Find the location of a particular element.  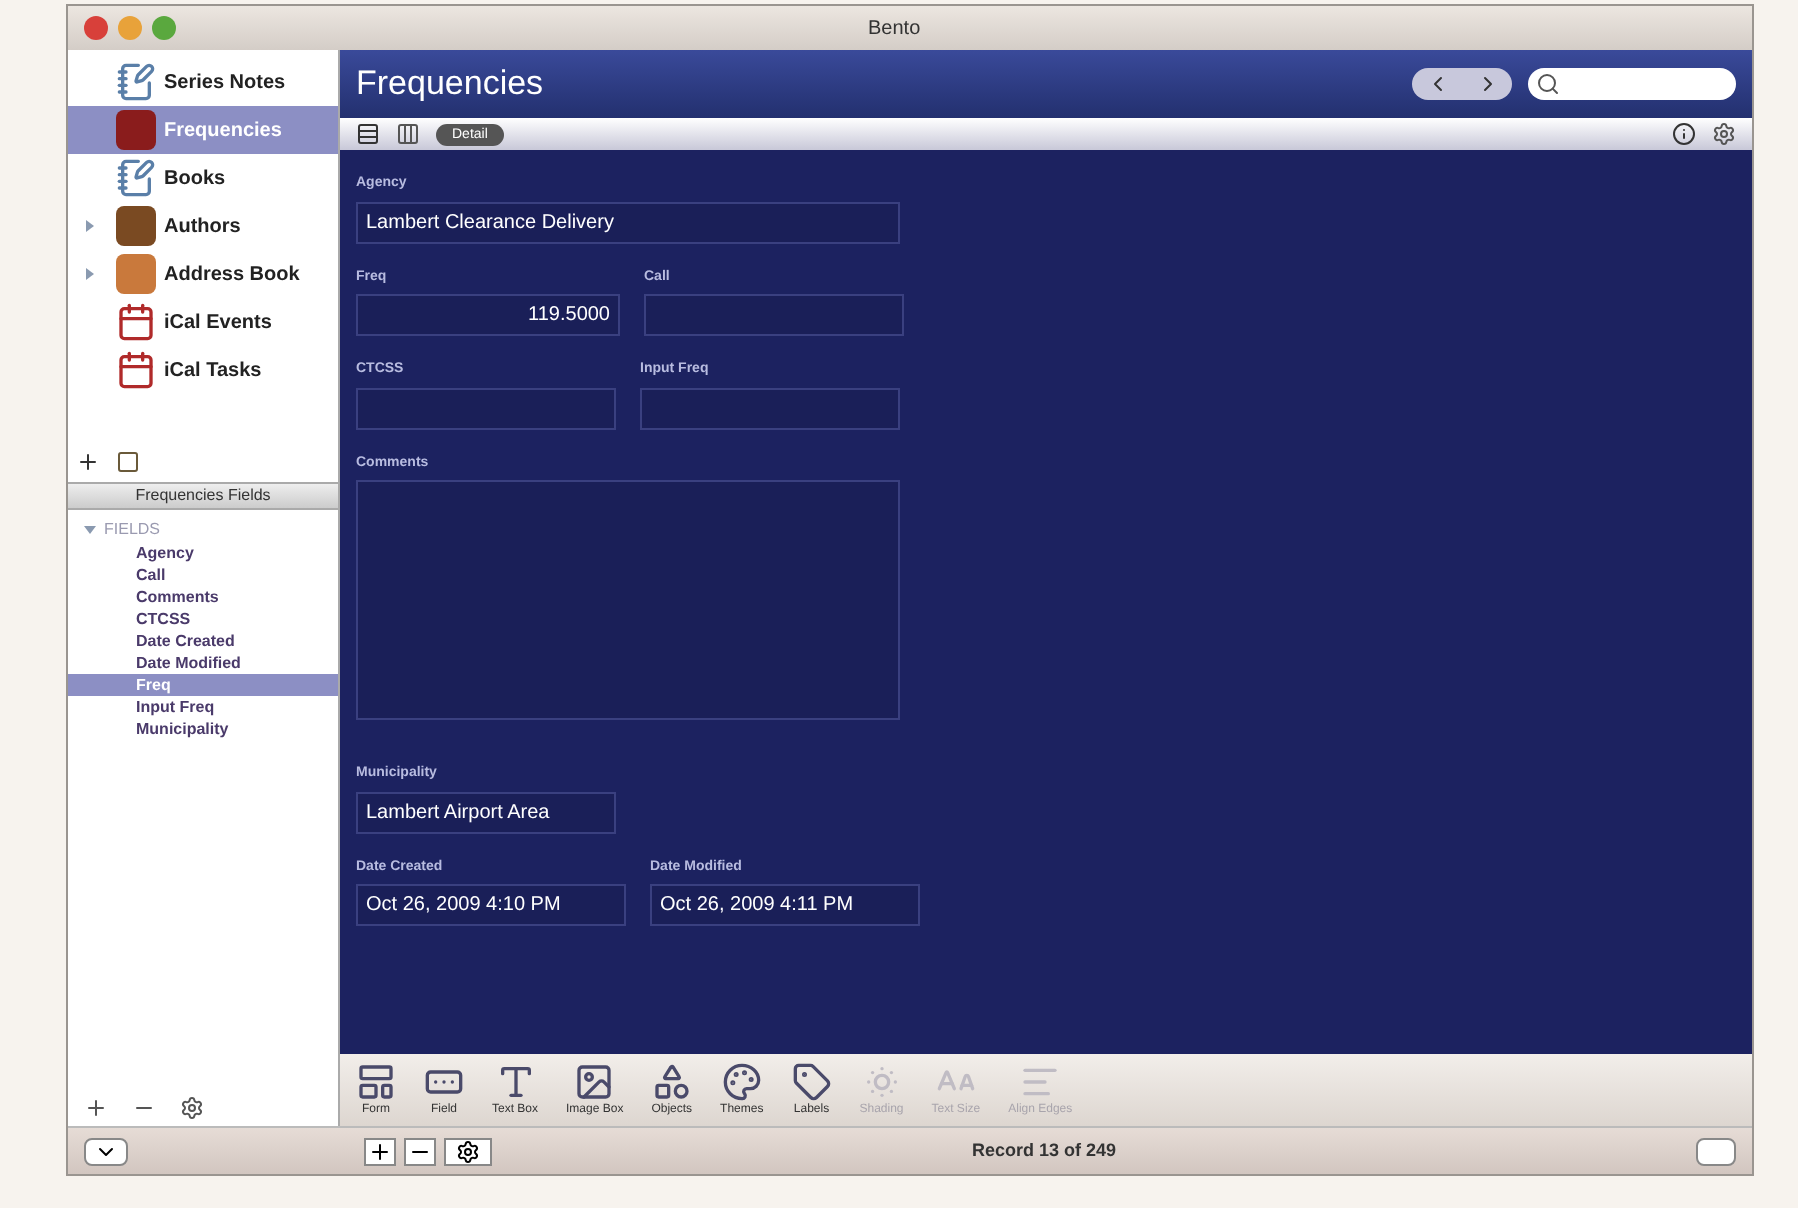

field-item: Comments is located at coordinates (203, 597).